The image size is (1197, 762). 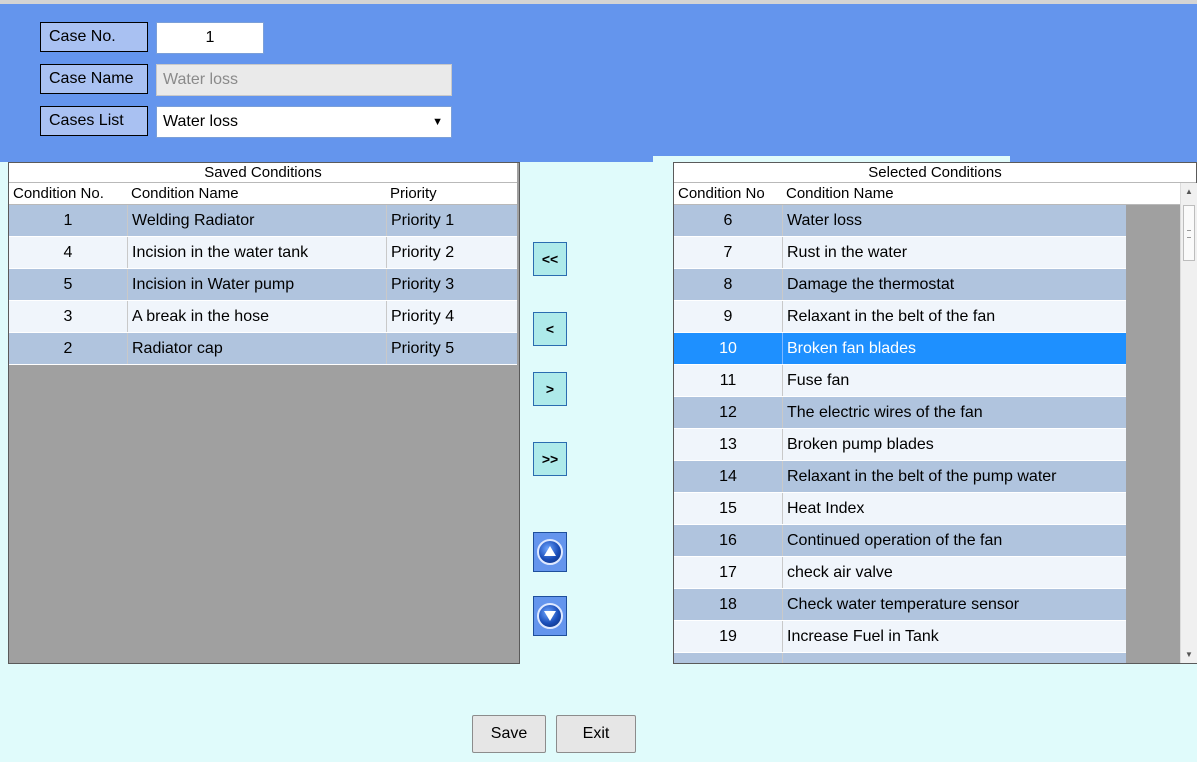 I want to click on priority-cell: Priority 5, so click(x=454, y=348).